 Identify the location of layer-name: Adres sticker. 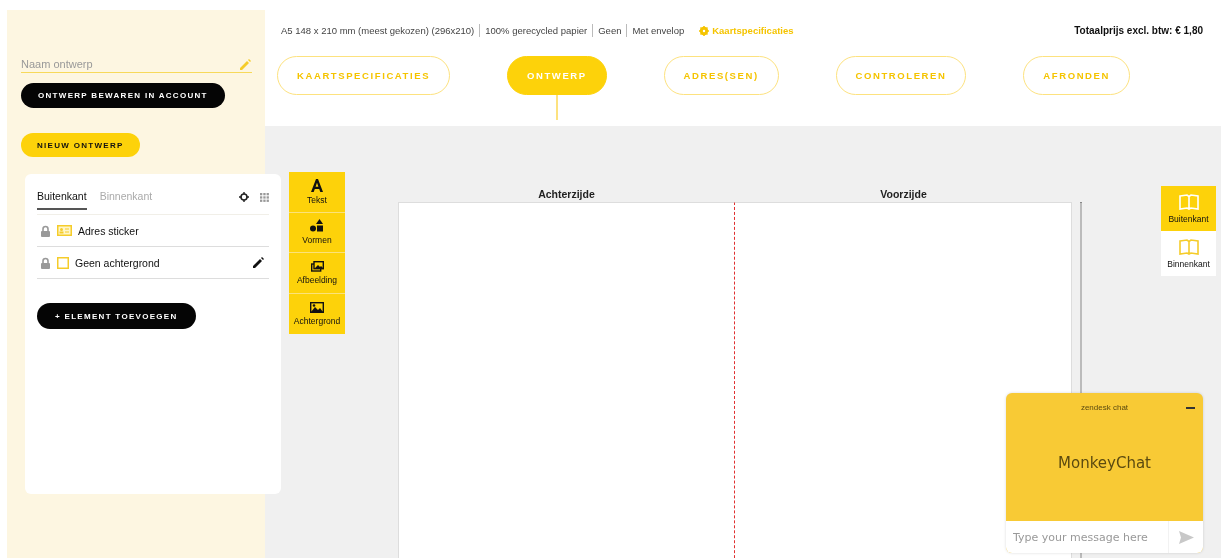
(108, 230).